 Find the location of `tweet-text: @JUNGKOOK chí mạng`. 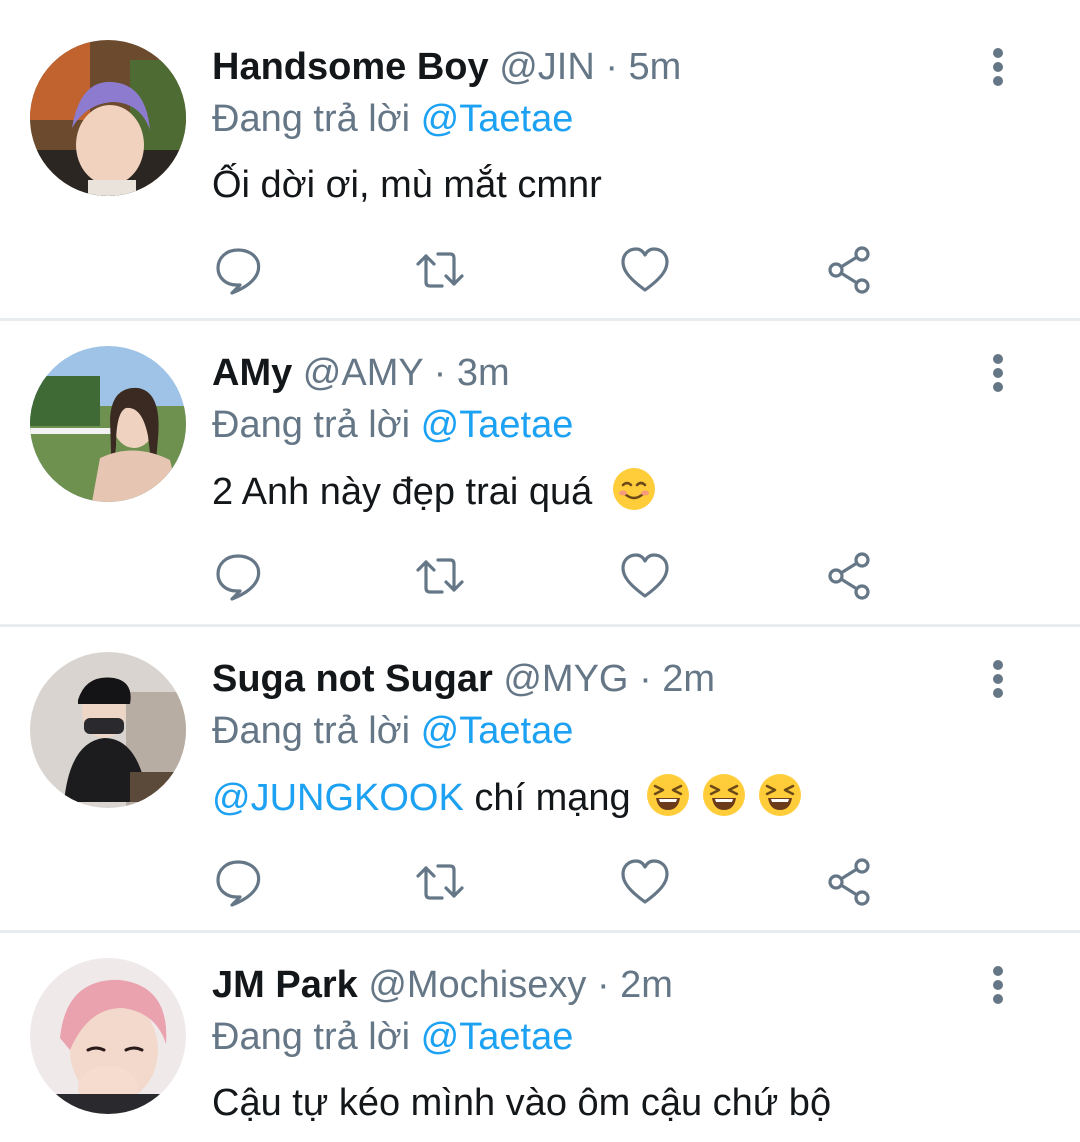

tweet-text: @JUNGKOOK chí mạng is located at coordinates (512, 797).